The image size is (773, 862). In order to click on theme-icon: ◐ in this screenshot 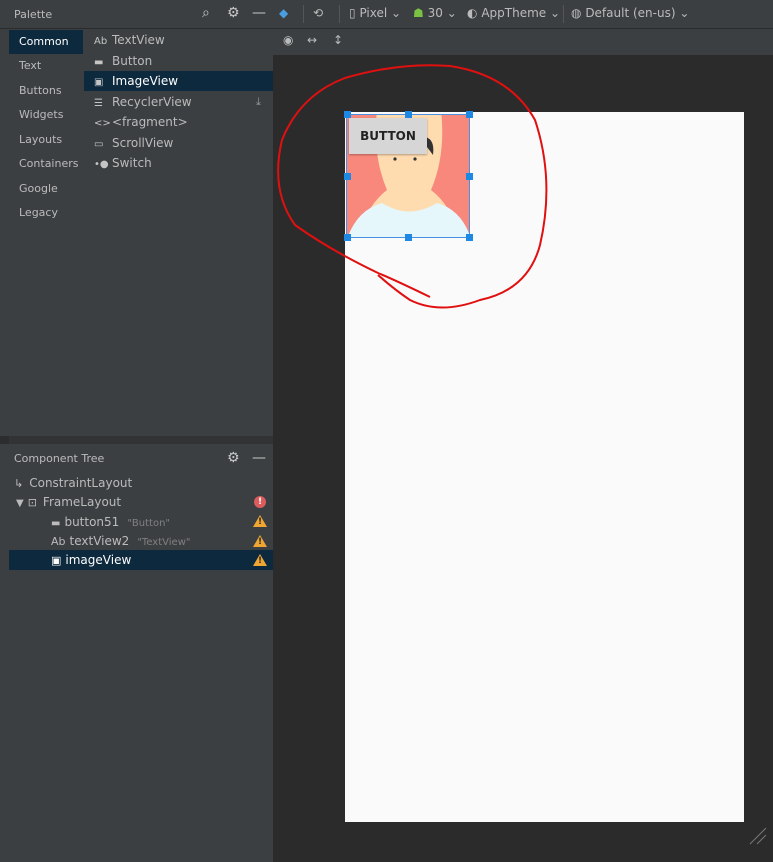, I will do `click(472, 13)`.